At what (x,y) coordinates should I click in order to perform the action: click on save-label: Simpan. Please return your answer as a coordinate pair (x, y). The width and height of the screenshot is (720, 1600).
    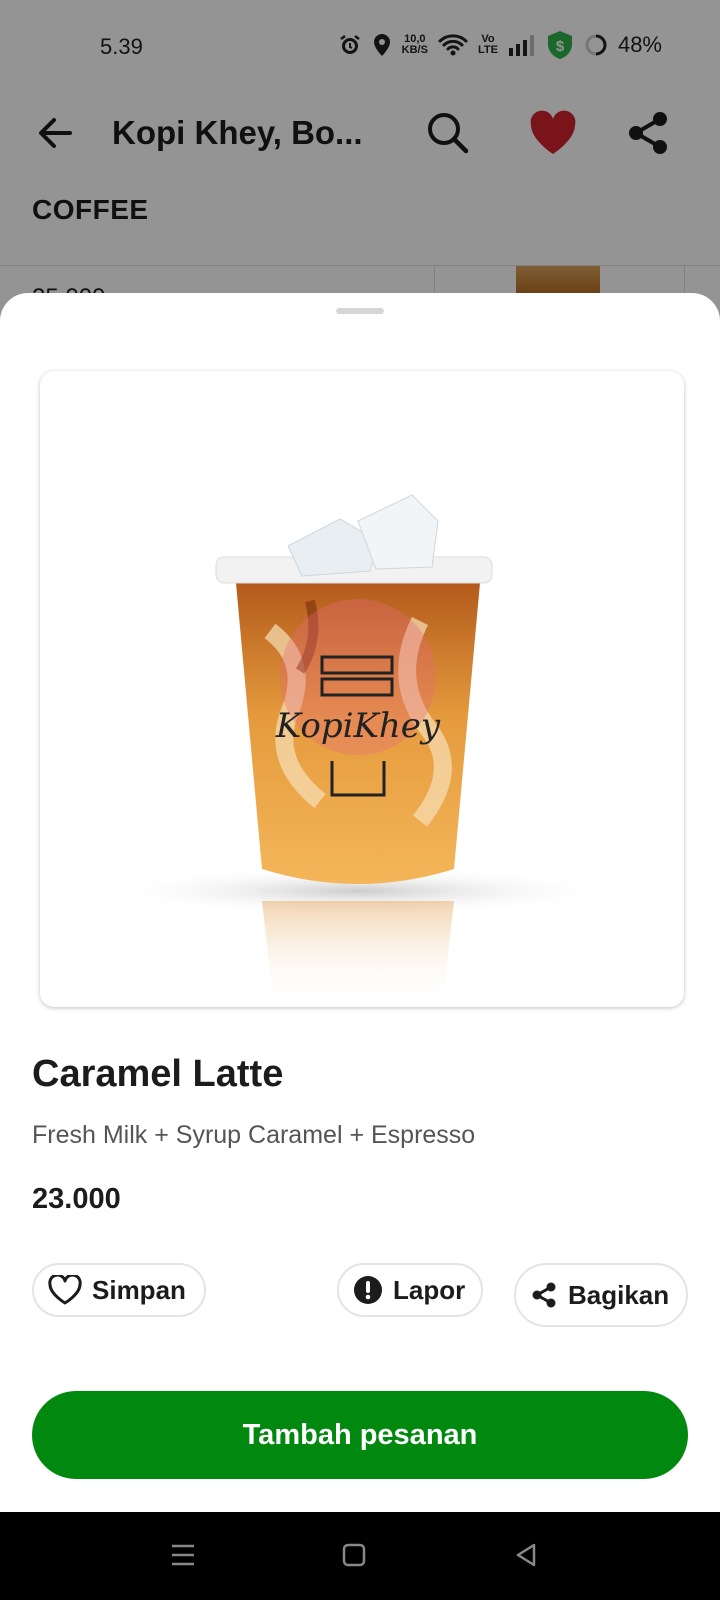
    Looking at the image, I should click on (139, 1289).